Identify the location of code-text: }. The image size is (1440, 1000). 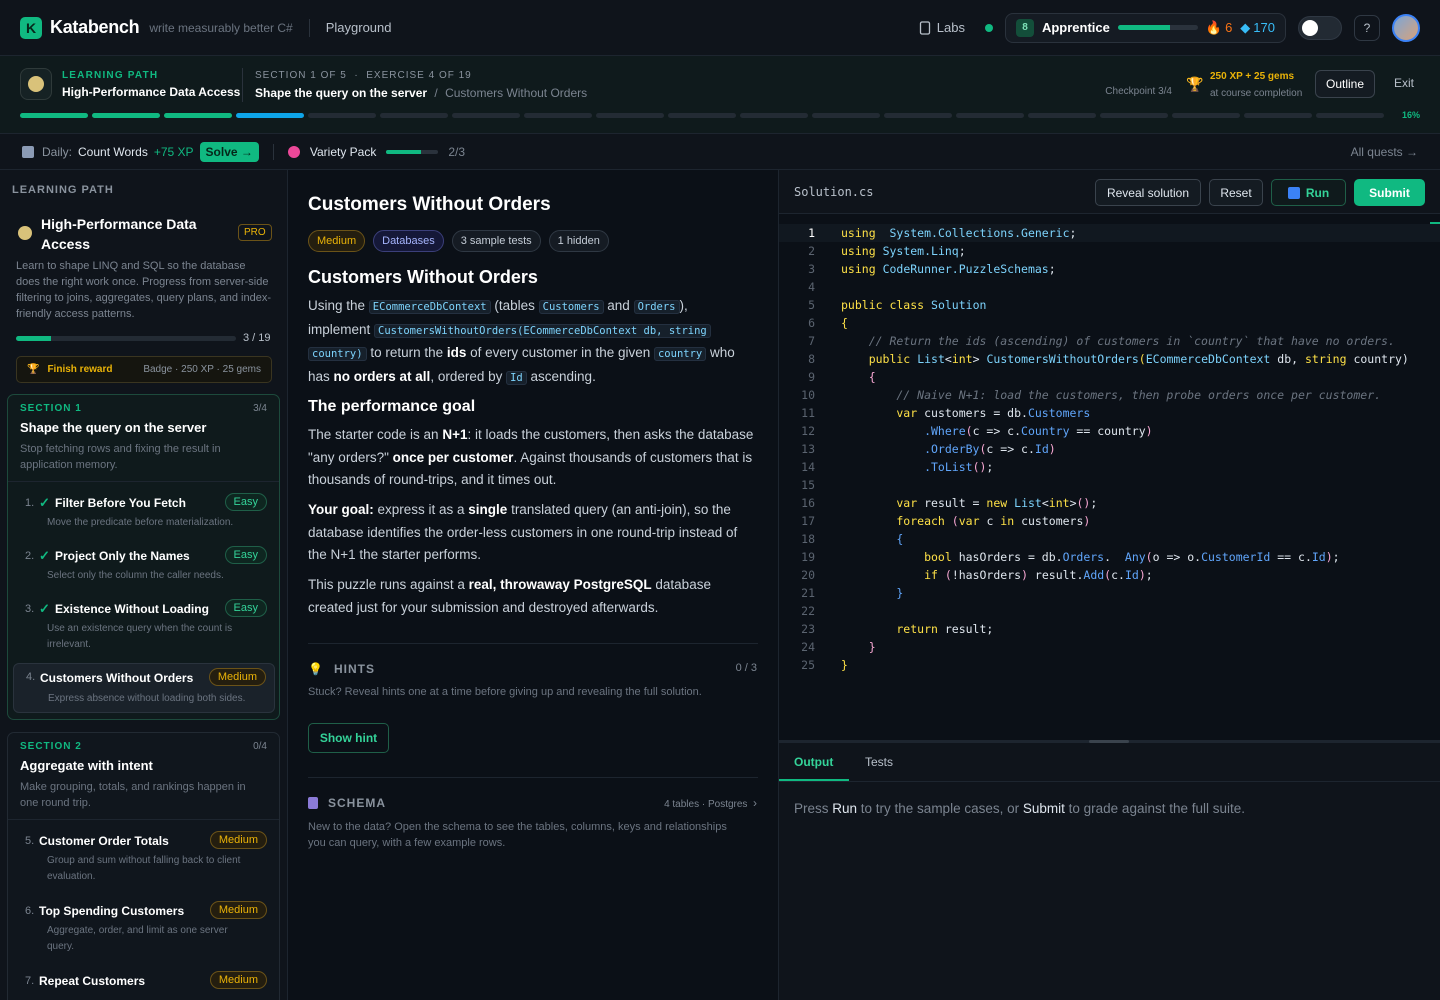
(844, 665).